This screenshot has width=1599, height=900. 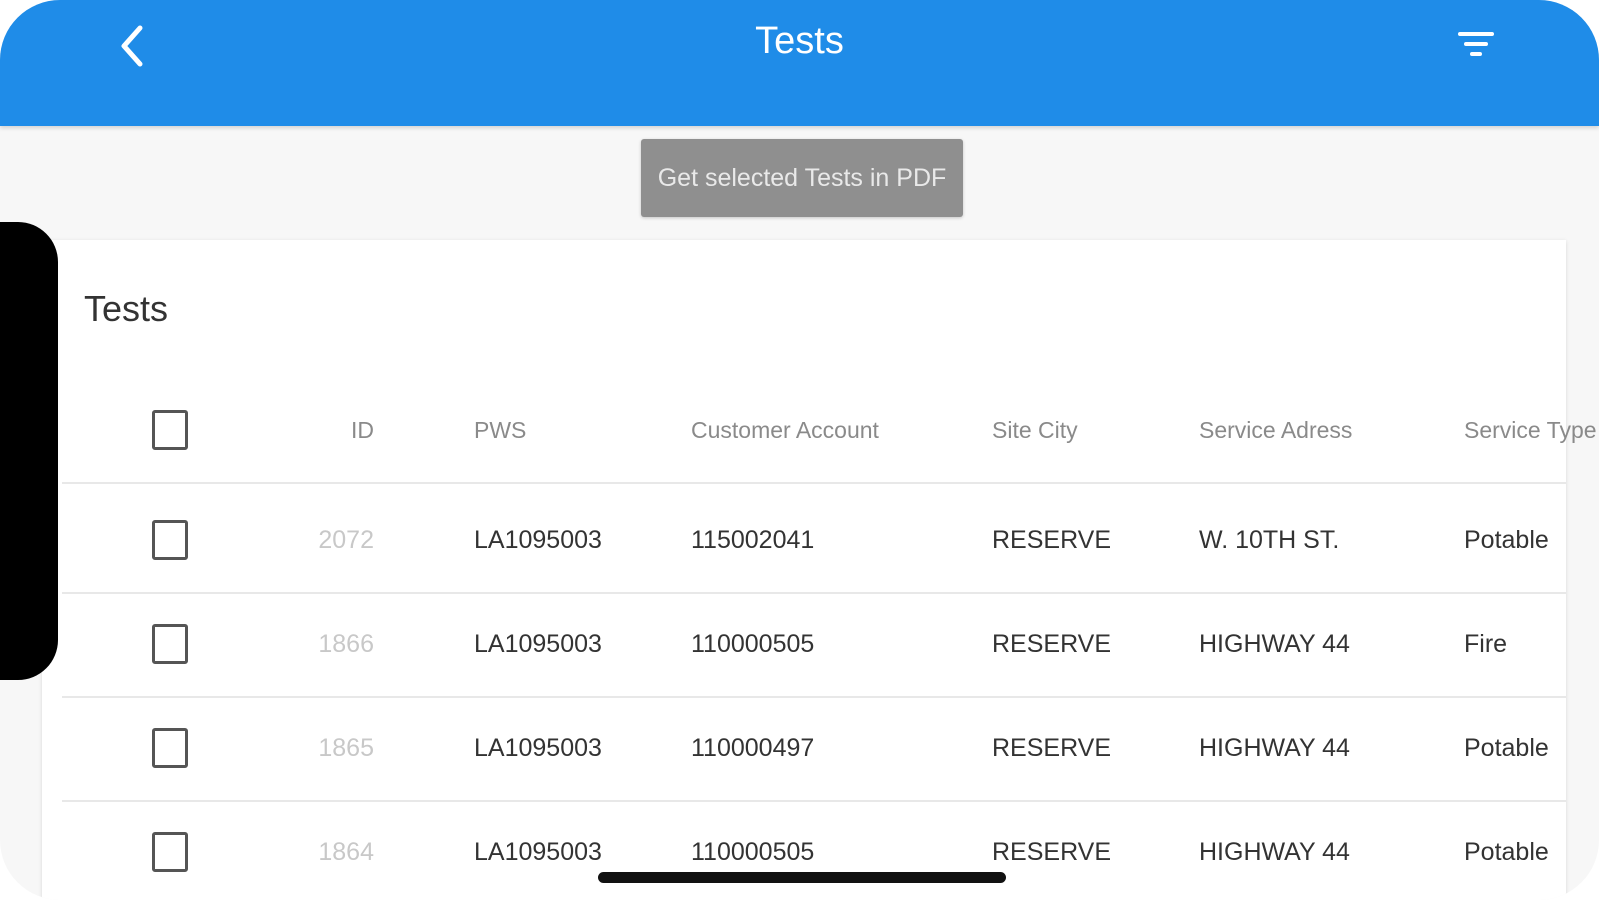 I want to click on cell-id: 2072, so click(x=346, y=539).